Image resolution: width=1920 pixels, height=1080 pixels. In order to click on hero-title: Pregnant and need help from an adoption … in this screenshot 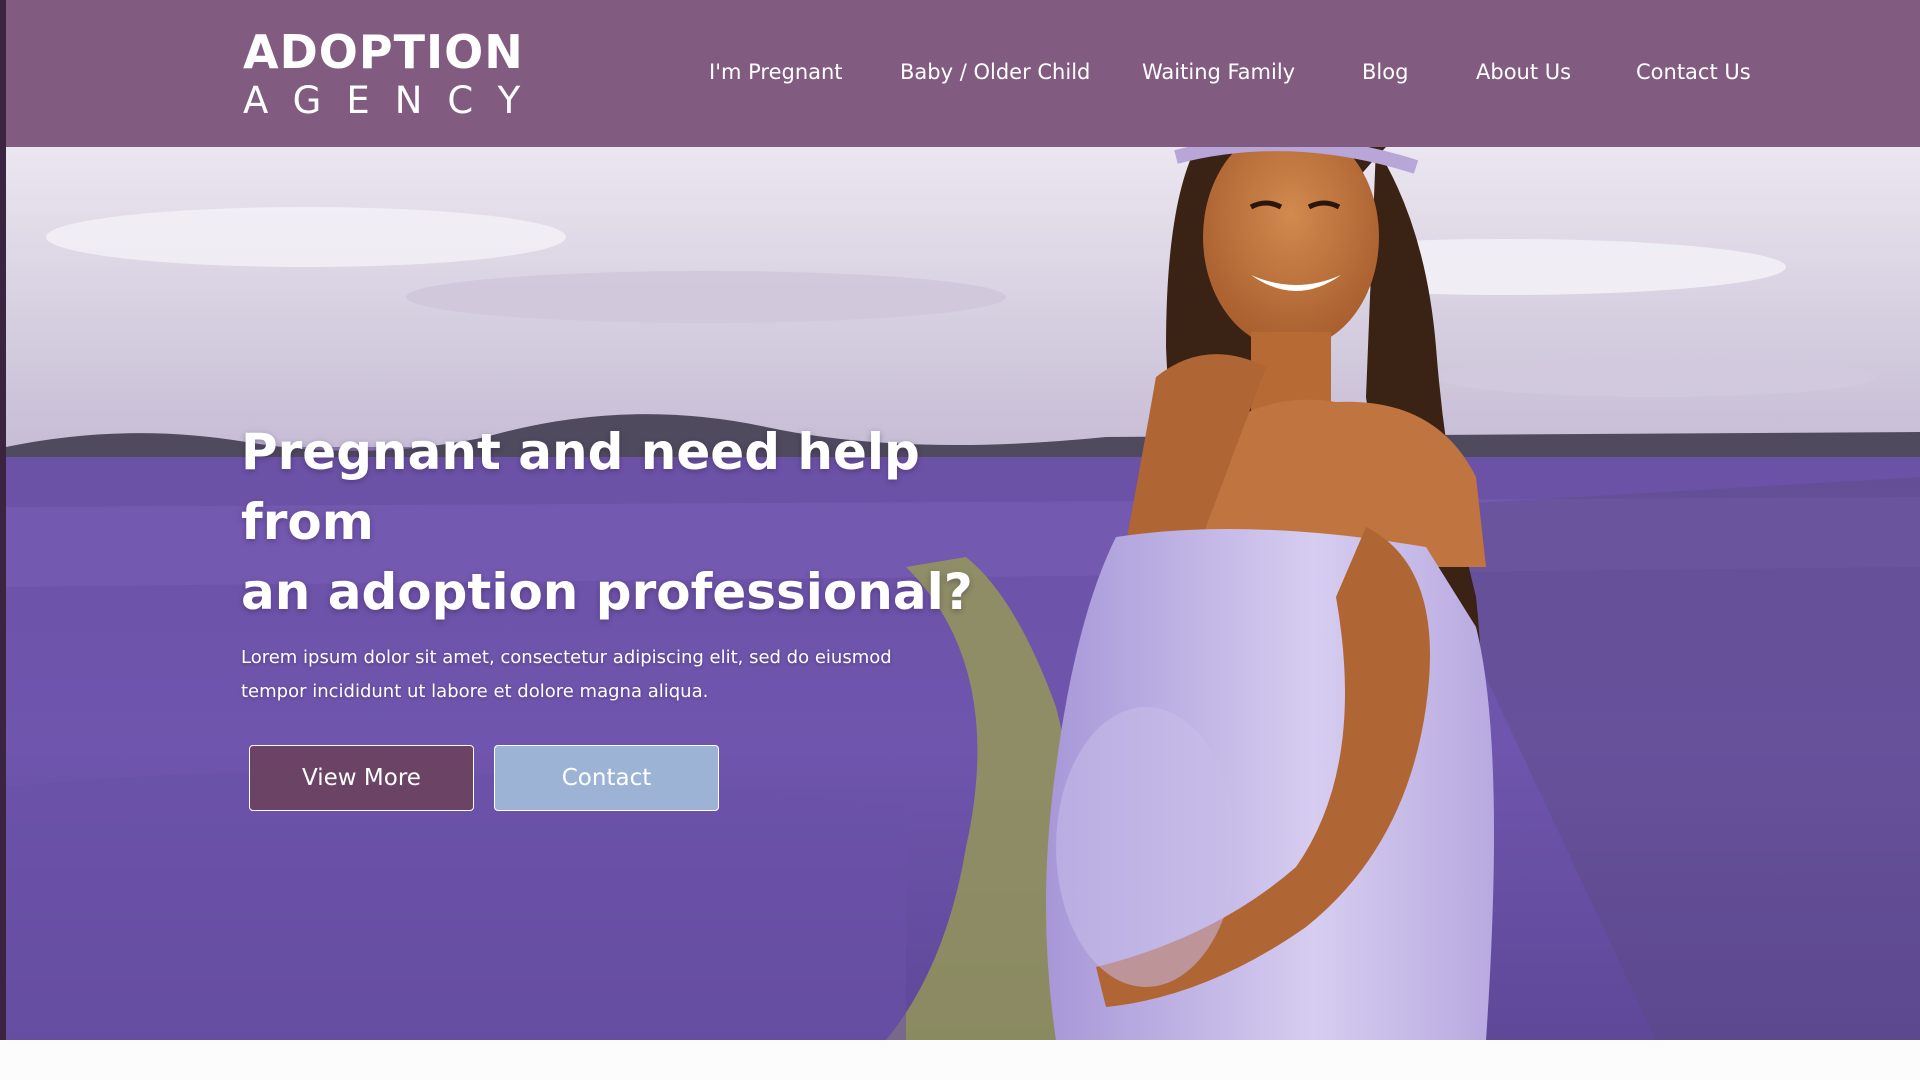, I will do `click(651, 522)`.